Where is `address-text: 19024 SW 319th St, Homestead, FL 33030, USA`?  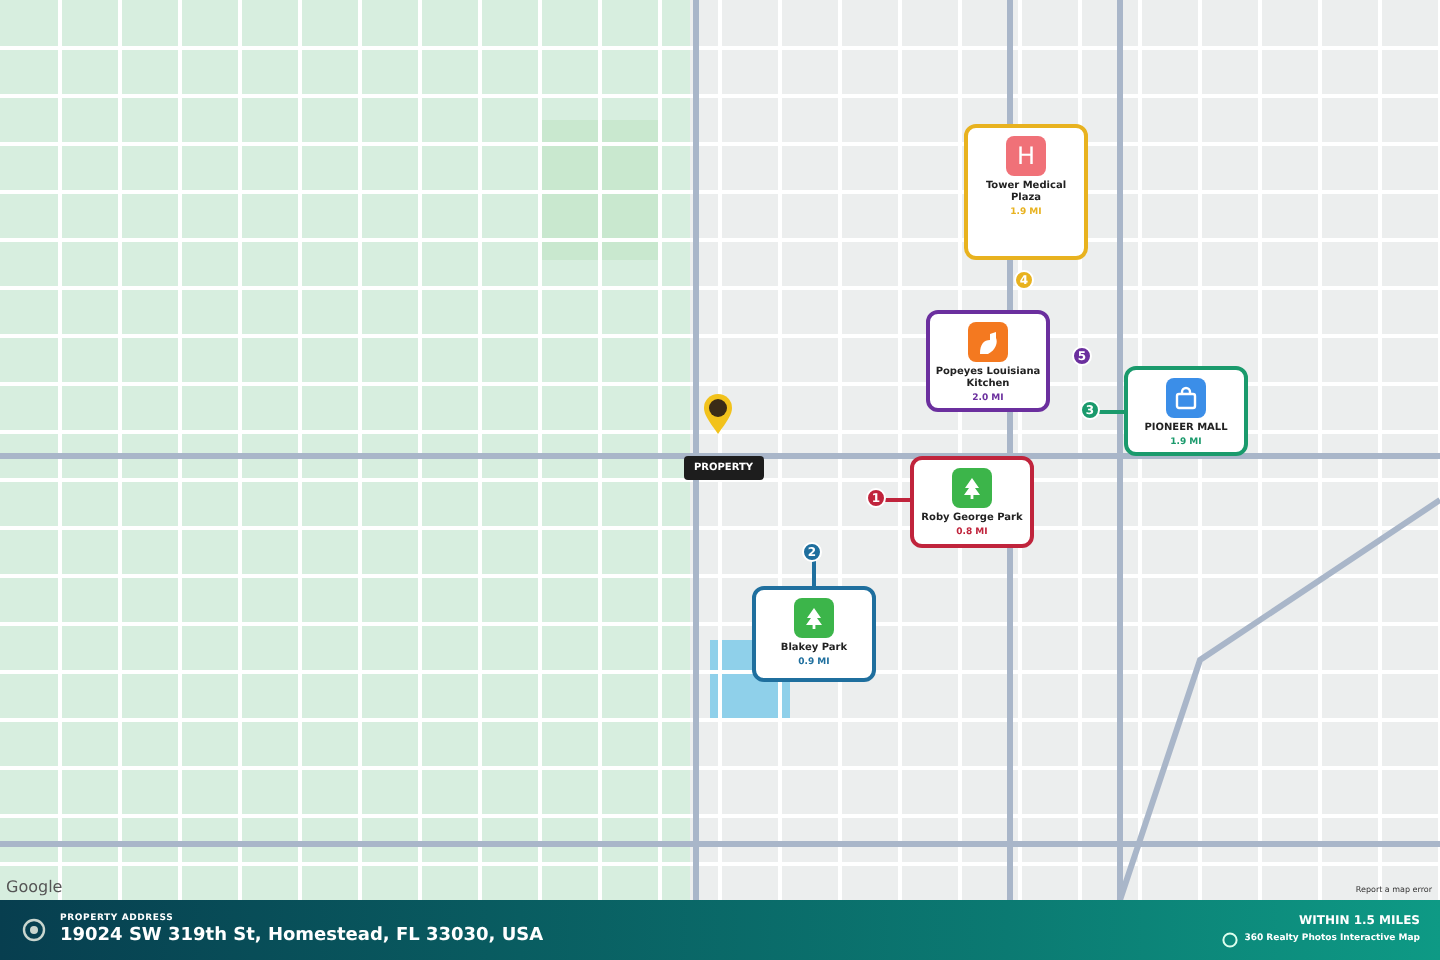
address-text: 19024 SW 319th St, Homestead, FL 33030, USA is located at coordinates (302, 936).